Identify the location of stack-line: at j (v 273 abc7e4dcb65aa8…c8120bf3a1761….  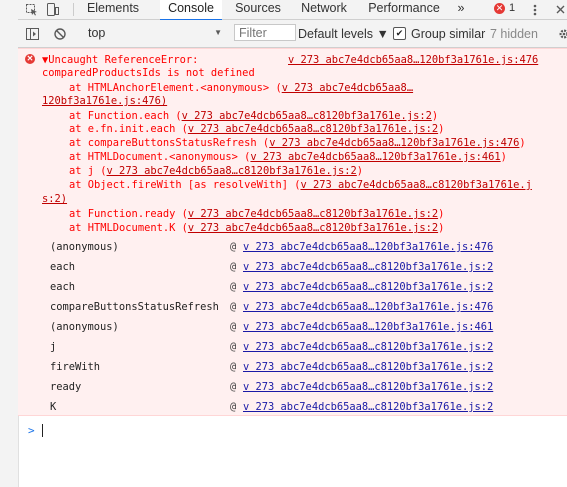
(216, 171).